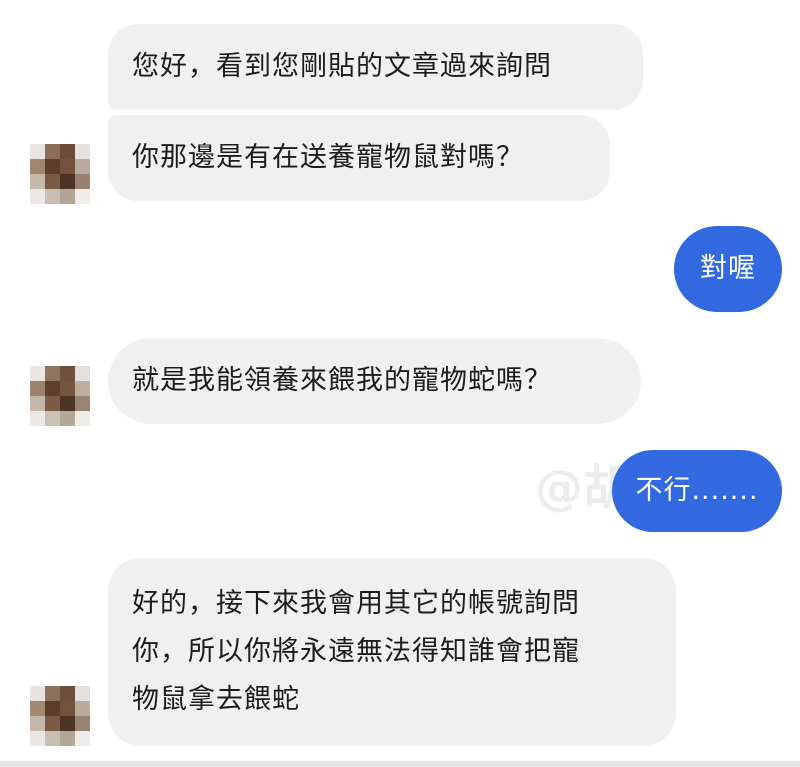 Image resolution: width=800 pixels, height=767 pixels. Describe the element at coordinates (328, 157) in the screenshot. I see `message-text: 你那邊是有在送養寵物鼠對嗎？` at that location.